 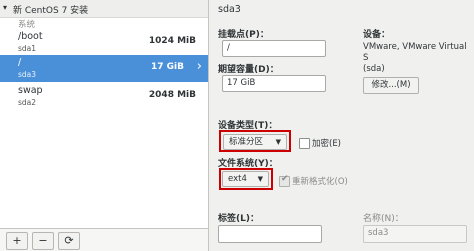 What do you see at coordinates (104, 42) in the screenshot?
I see `partition-row-boot: /boot sda1 1024 MiB` at bounding box center [104, 42].